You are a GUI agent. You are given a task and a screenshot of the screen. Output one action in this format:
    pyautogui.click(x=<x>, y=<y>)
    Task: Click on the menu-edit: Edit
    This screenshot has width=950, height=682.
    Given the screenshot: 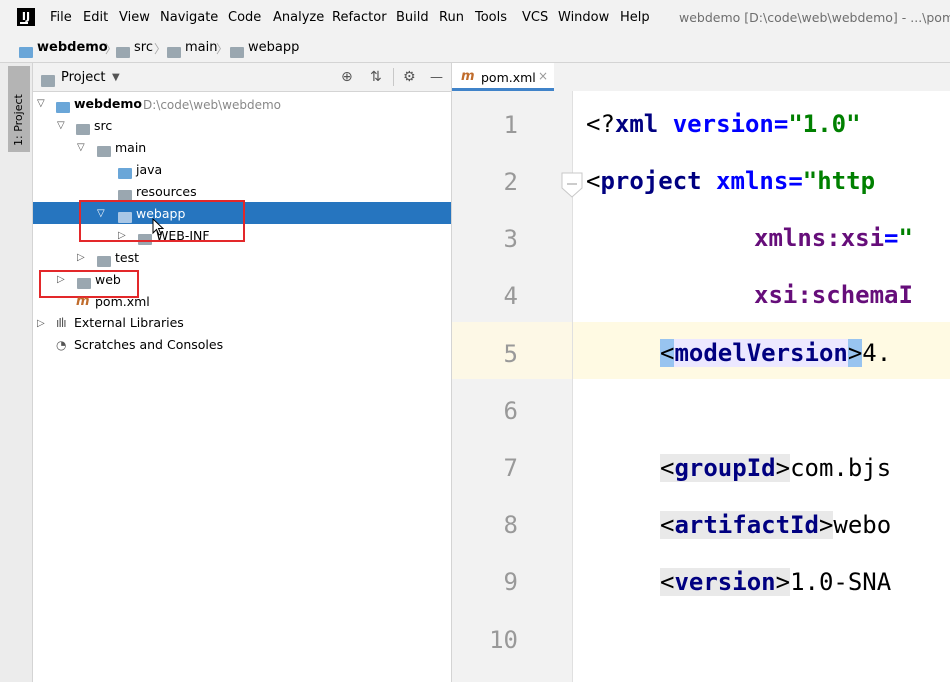 What is the action you would take?
    pyautogui.click(x=95, y=18)
    